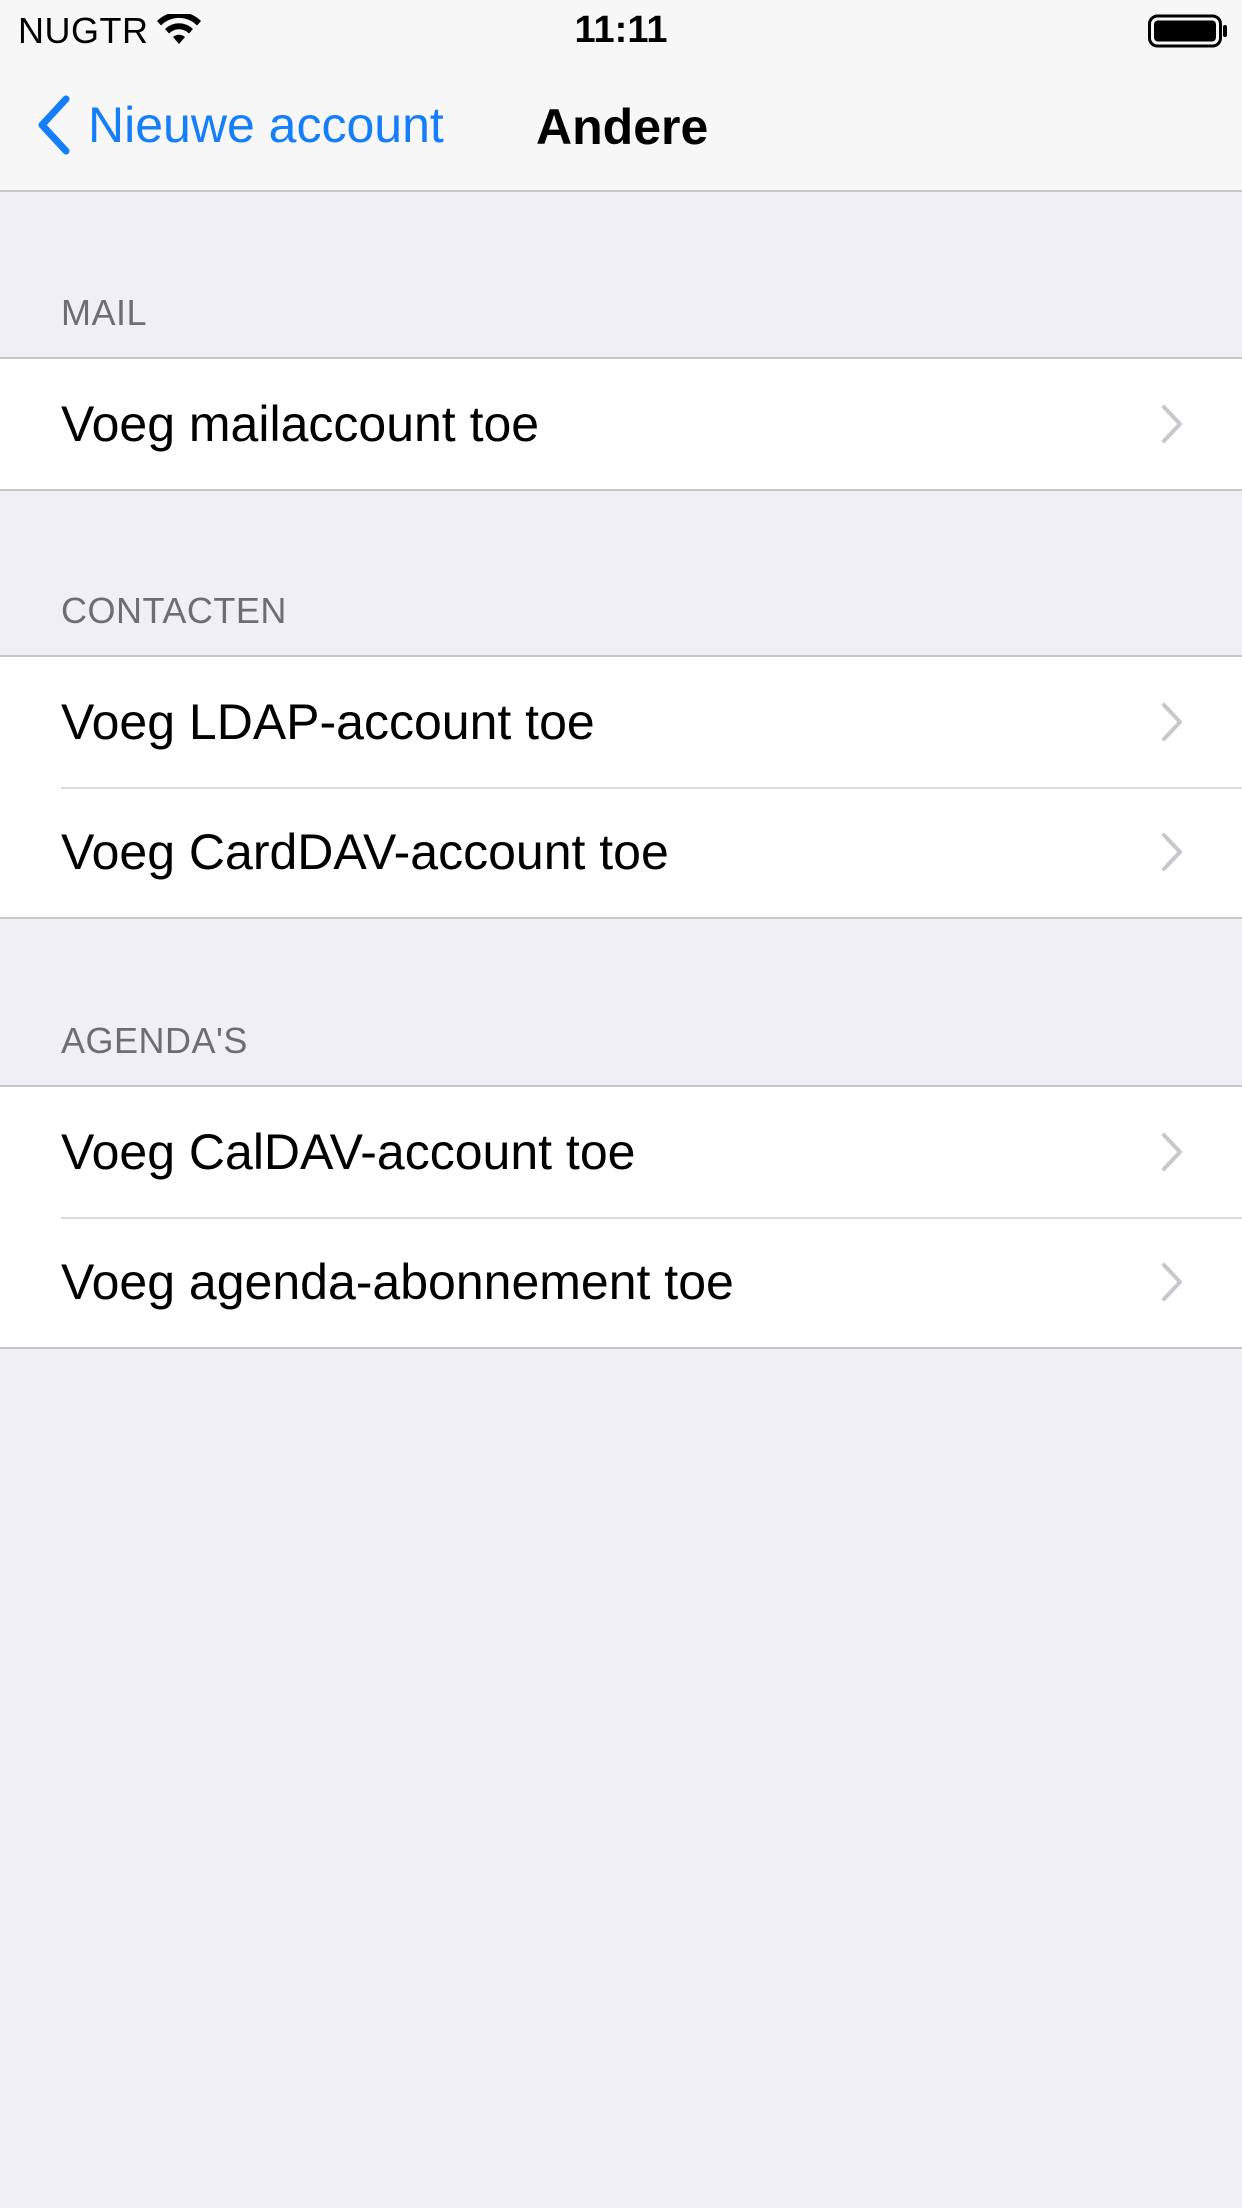  What do you see at coordinates (104, 312) in the screenshot?
I see `section-header-mail: MAIL` at bounding box center [104, 312].